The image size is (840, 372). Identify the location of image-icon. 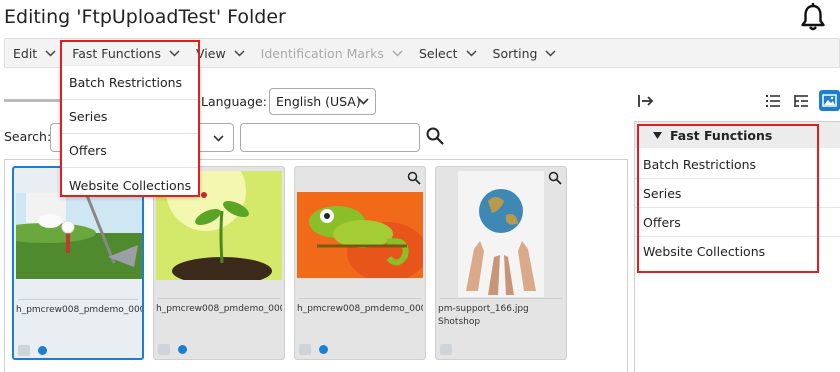
(829, 100).